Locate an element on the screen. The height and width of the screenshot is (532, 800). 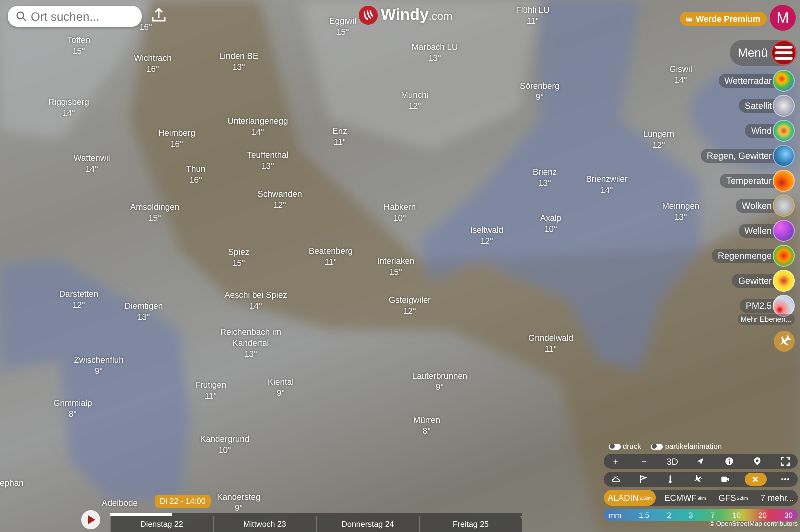
map-control-button: 3D is located at coordinates (672, 461).